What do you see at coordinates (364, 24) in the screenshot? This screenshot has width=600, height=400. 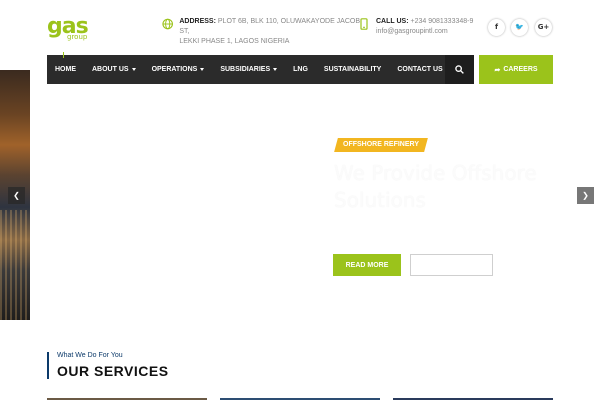 I see `phone-icon` at bounding box center [364, 24].